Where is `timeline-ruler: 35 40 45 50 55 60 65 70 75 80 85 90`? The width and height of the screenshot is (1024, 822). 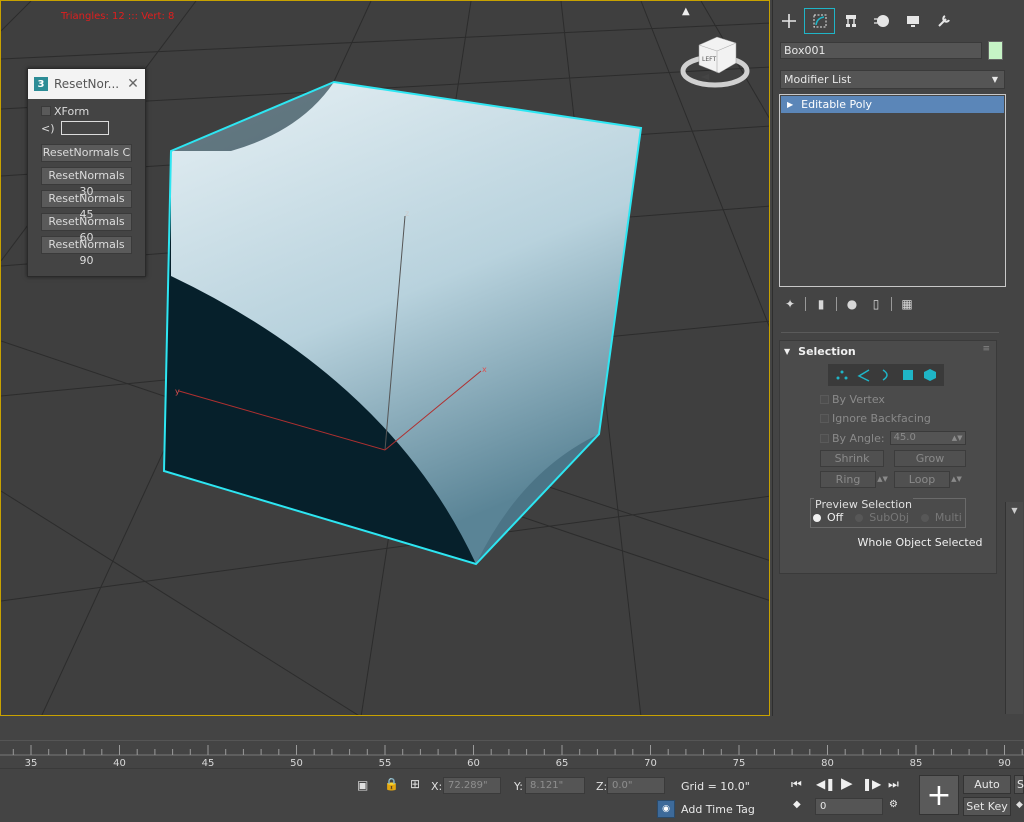
timeline-ruler: 35 40 45 50 55 60 65 70 75 80 85 90 is located at coordinates (512, 754).